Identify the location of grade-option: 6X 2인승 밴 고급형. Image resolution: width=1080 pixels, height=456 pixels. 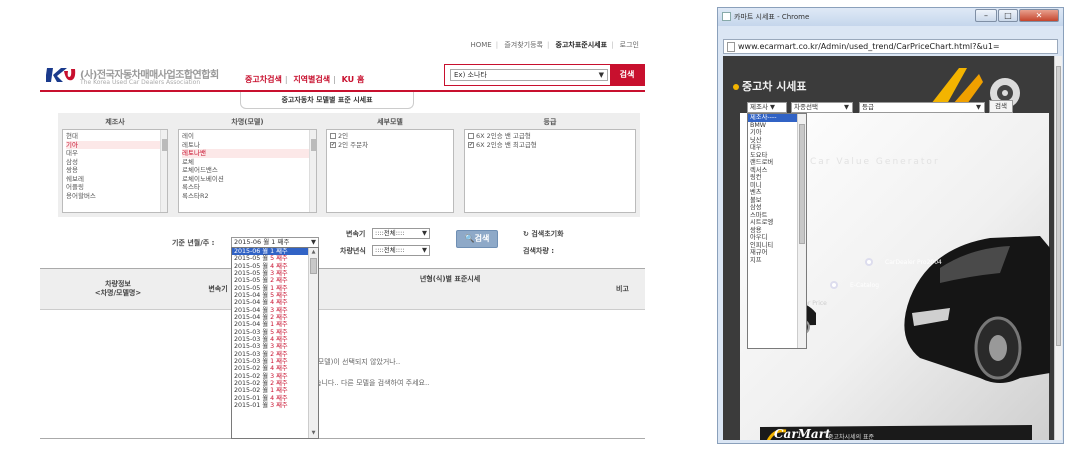
(550, 136).